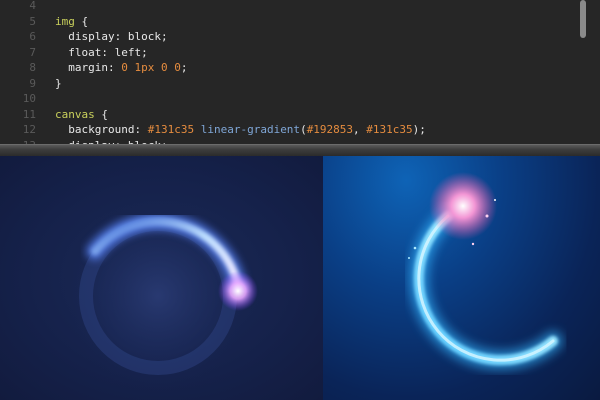 The width and height of the screenshot is (600, 400). I want to click on line-number: 12, so click(29, 129).